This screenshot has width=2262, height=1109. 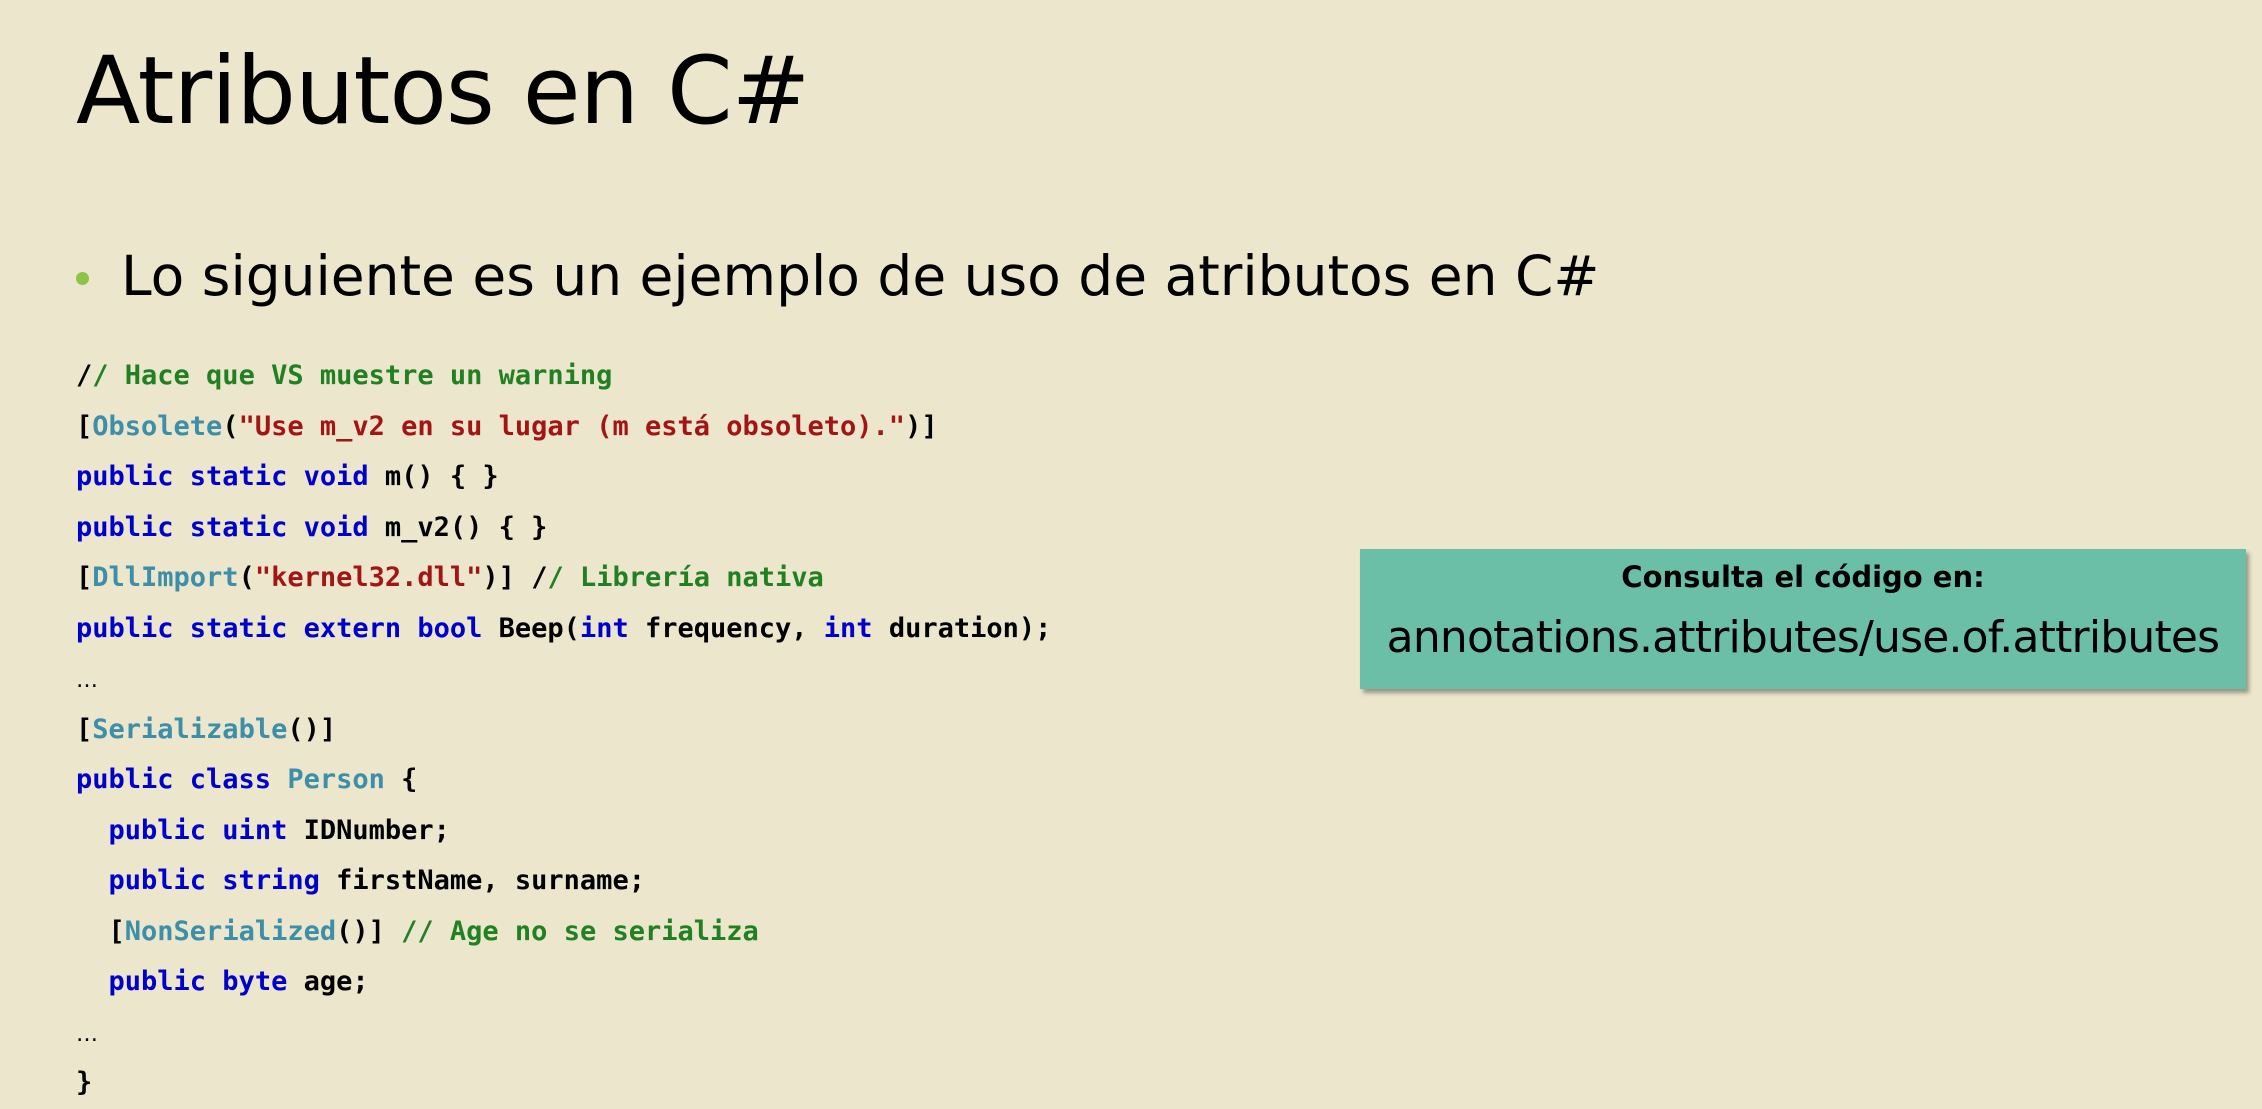 I want to click on code-line: }, so click(x=563, y=1083).